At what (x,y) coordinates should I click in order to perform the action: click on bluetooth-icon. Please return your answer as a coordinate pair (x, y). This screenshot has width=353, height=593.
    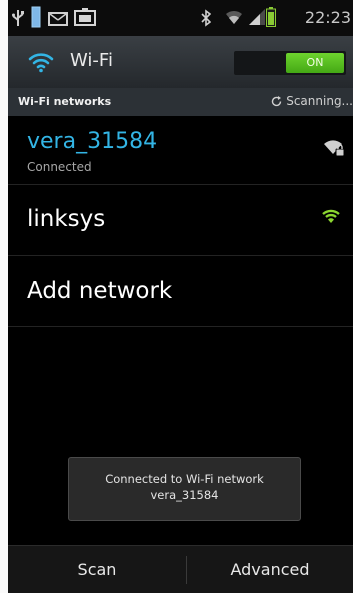
    Looking at the image, I should click on (206, 20).